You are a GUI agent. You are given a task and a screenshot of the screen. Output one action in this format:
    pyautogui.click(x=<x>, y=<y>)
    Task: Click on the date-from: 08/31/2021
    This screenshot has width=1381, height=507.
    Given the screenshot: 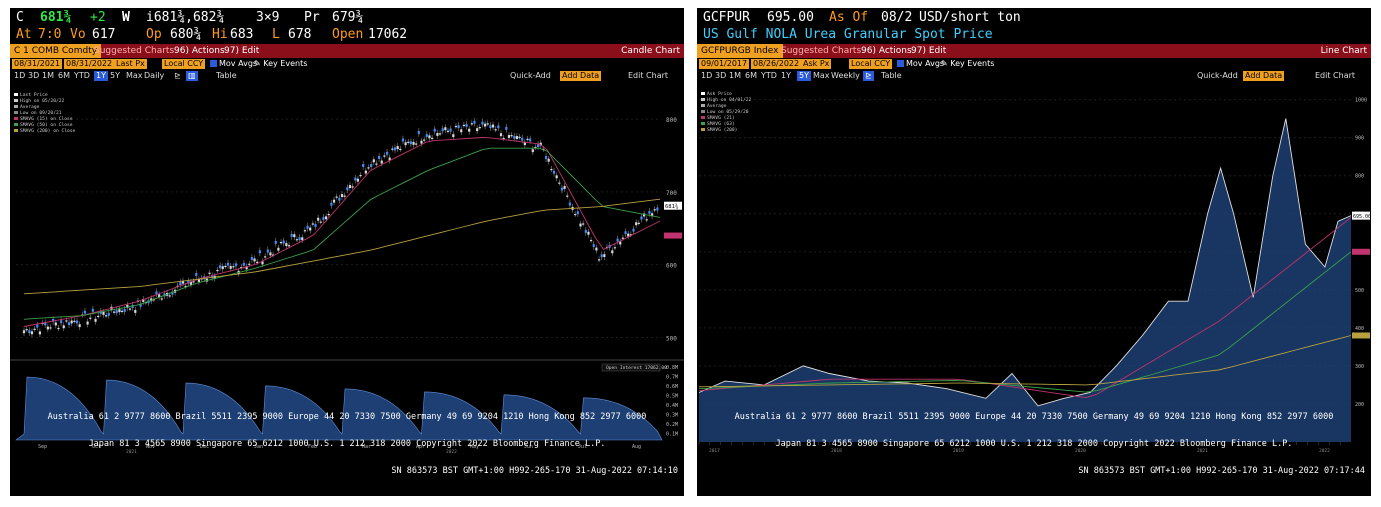 What is the action you would take?
    pyautogui.click(x=37, y=64)
    